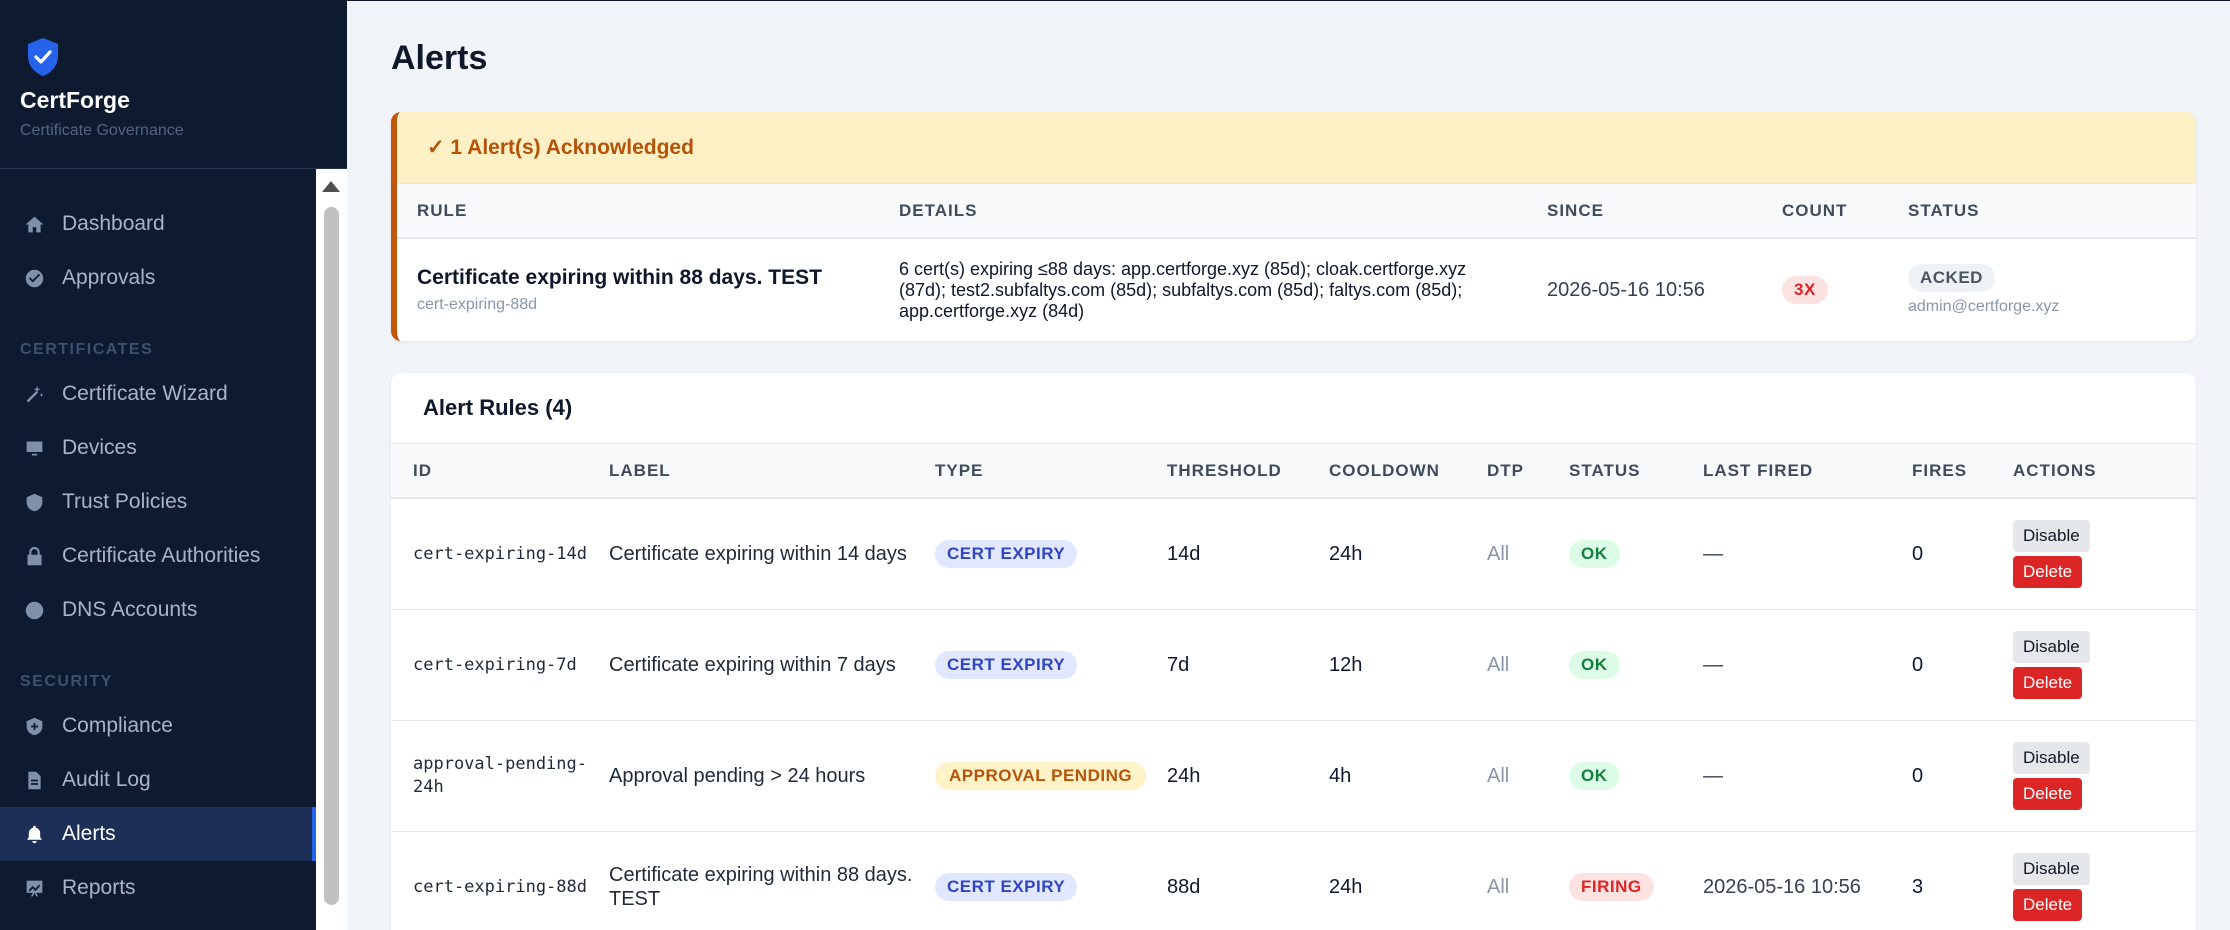  What do you see at coordinates (1758, 470) in the screenshot?
I see `col-last-fired: LAST FIRED` at bounding box center [1758, 470].